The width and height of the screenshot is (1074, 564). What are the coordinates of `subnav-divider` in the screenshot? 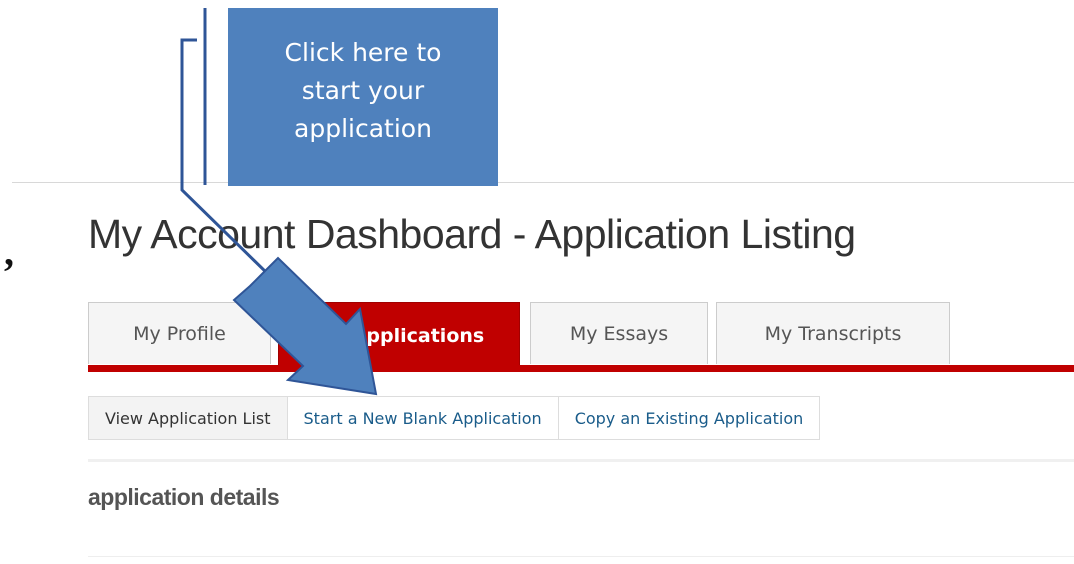 It's located at (581, 460).